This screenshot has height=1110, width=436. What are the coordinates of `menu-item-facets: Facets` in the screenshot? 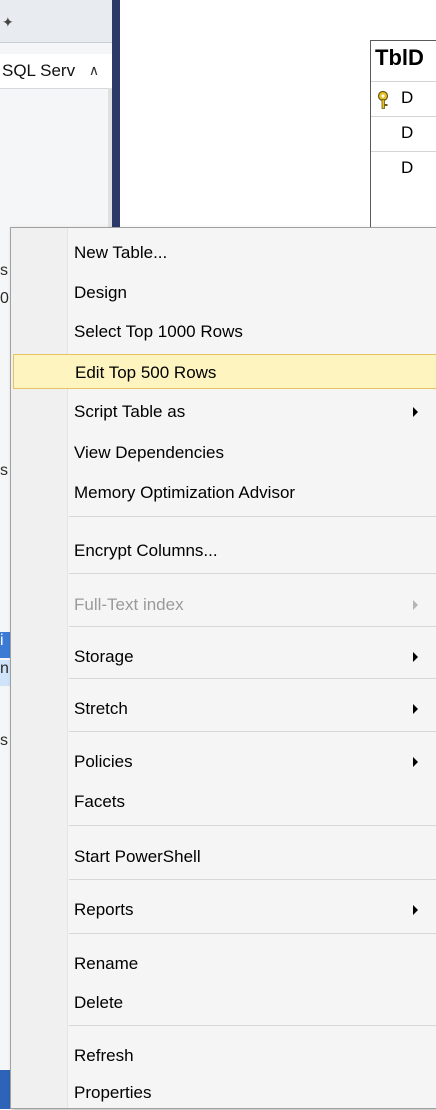 It's located at (223, 801).